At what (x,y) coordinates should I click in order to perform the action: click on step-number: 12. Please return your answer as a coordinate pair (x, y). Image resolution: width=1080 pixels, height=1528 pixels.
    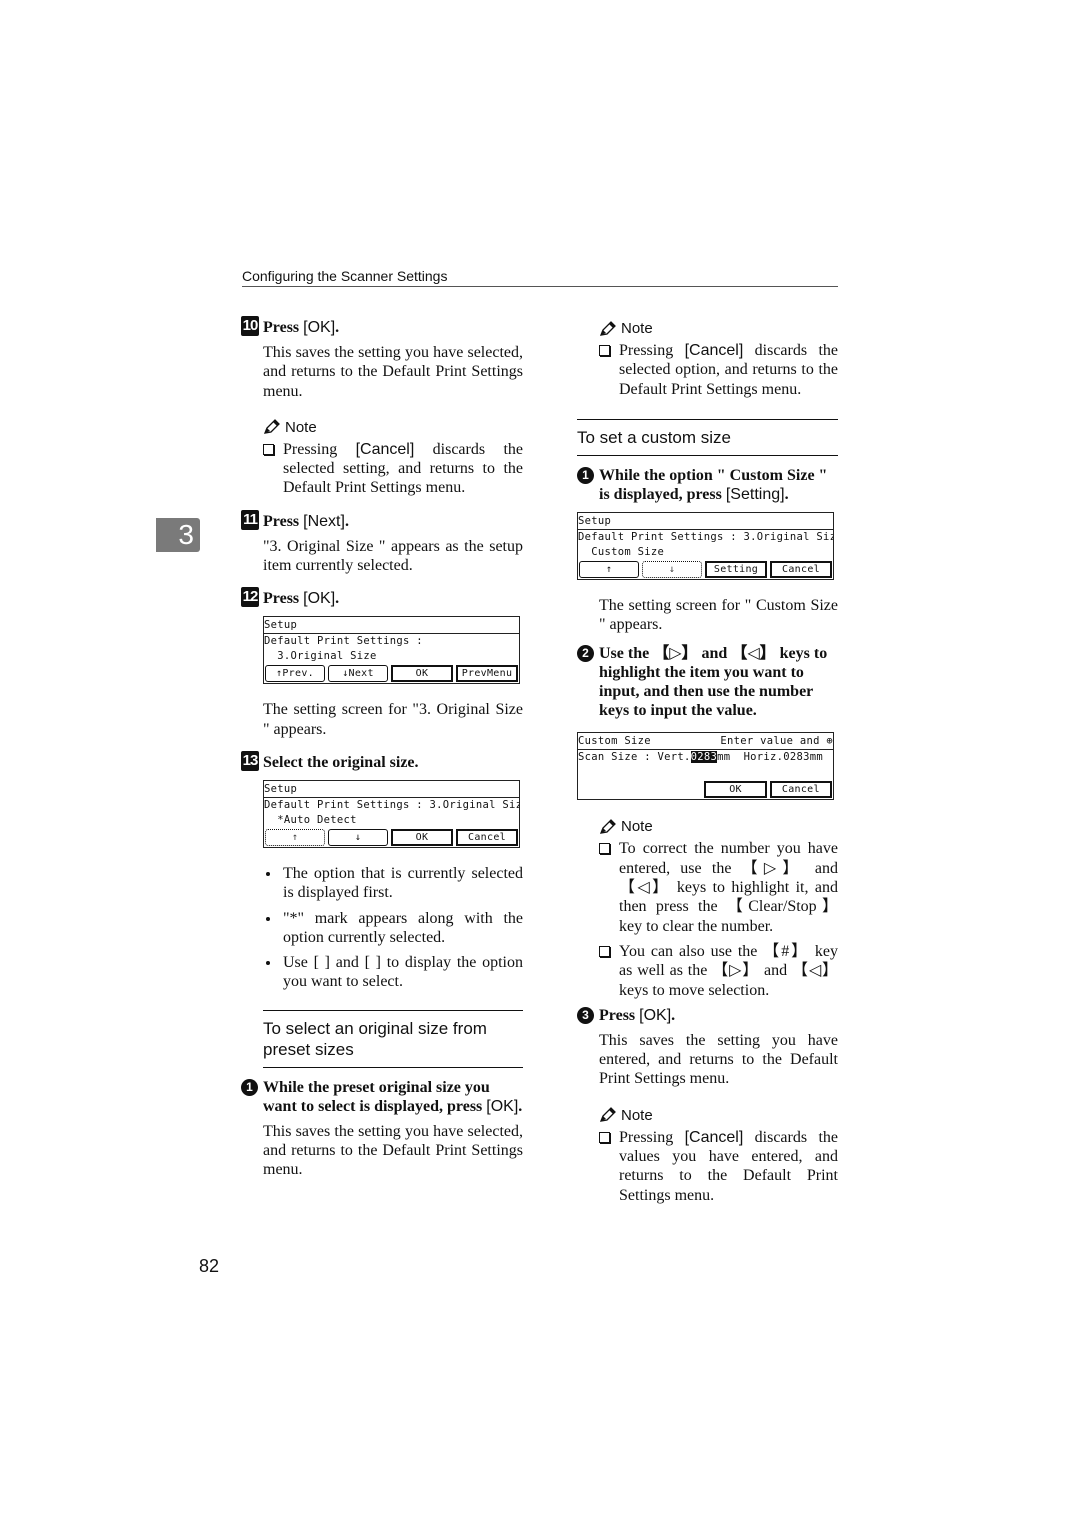
    Looking at the image, I should click on (250, 597).